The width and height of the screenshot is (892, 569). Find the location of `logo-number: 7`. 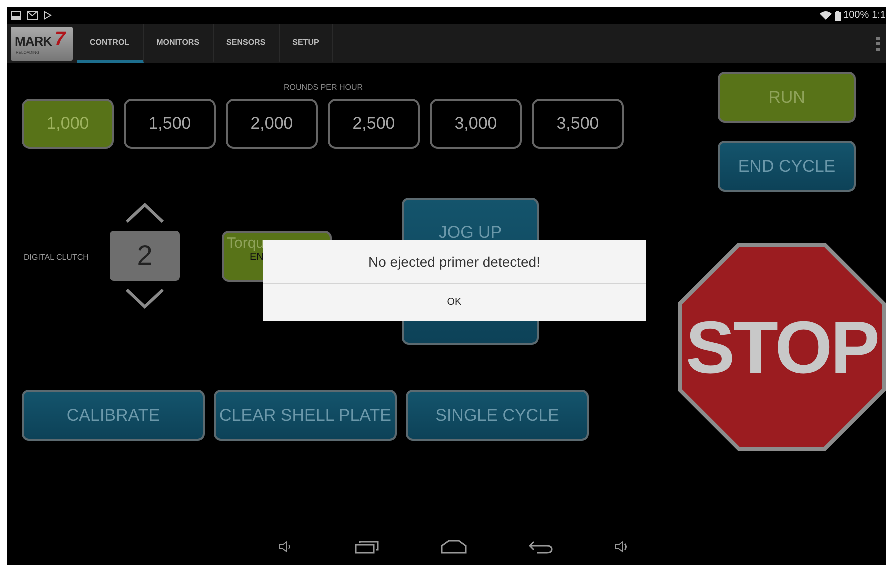

logo-number: 7 is located at coordinates (60, 39).